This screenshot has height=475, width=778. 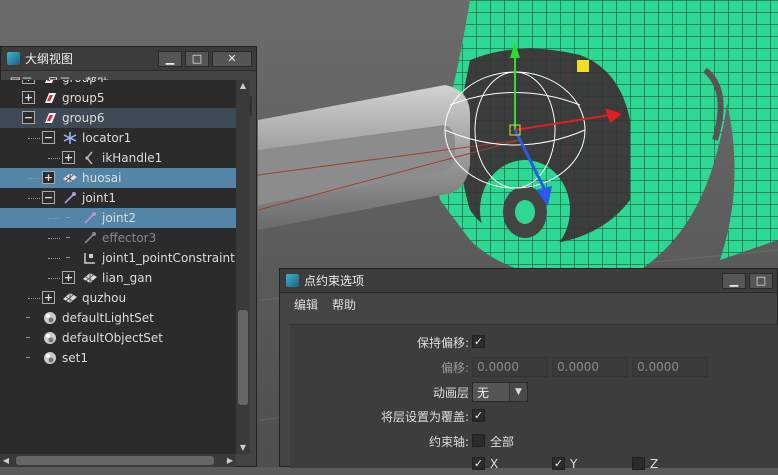 I want to click on set-override-checkbox: ✓, so click(x=478, y=415).